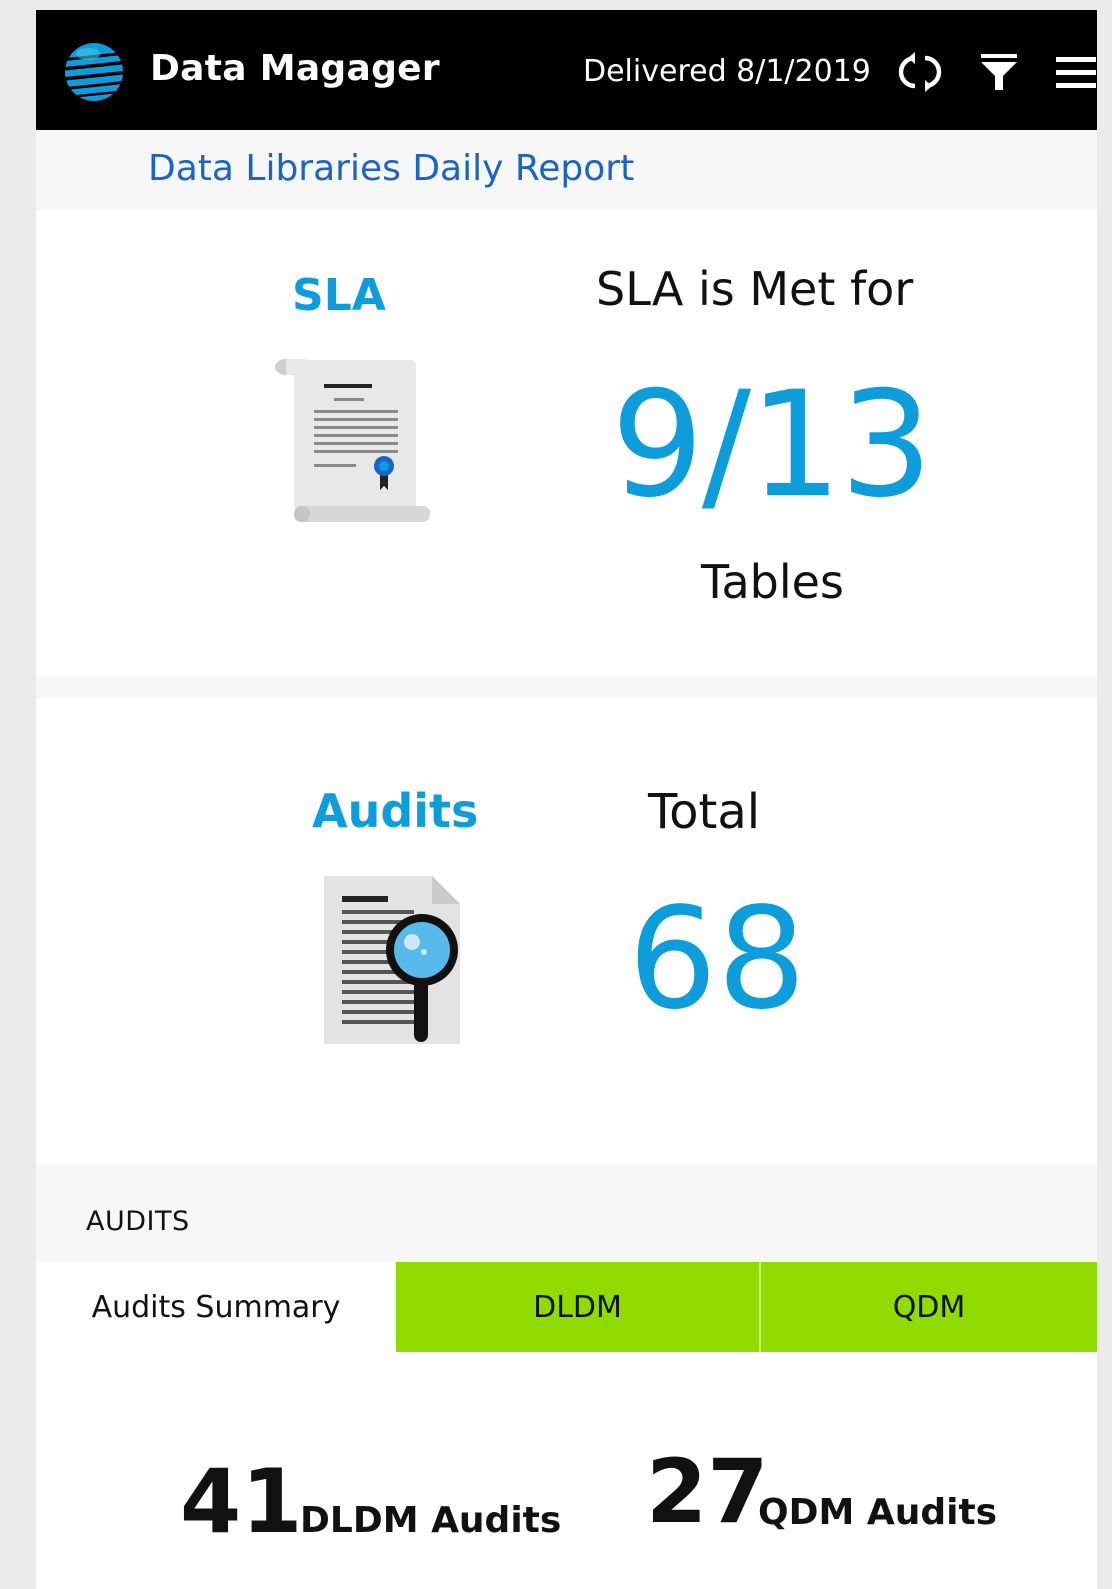 Image resolution: width=1112 pixels, height=1589 pixels. I want to click on menu-icon, so click(1074, 72).